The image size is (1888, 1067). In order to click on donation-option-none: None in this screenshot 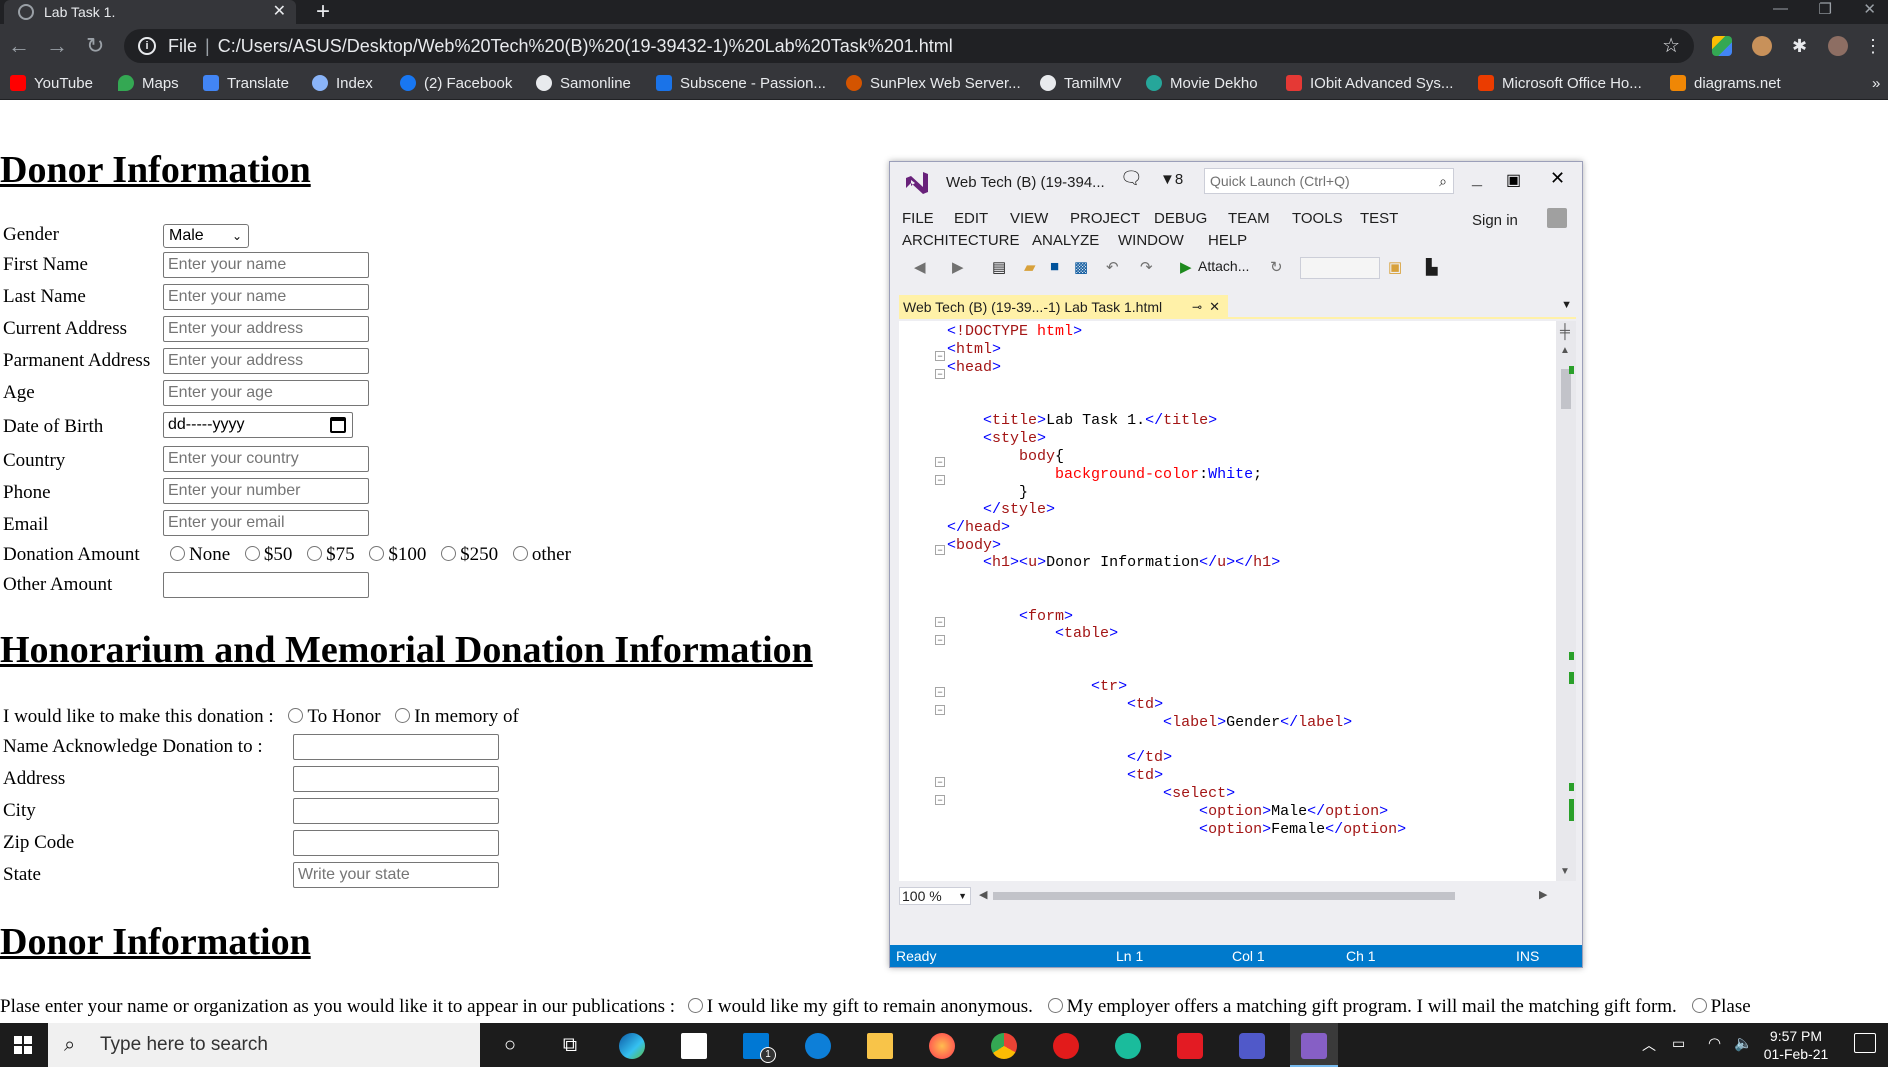, I will do `click(200, 554)`.